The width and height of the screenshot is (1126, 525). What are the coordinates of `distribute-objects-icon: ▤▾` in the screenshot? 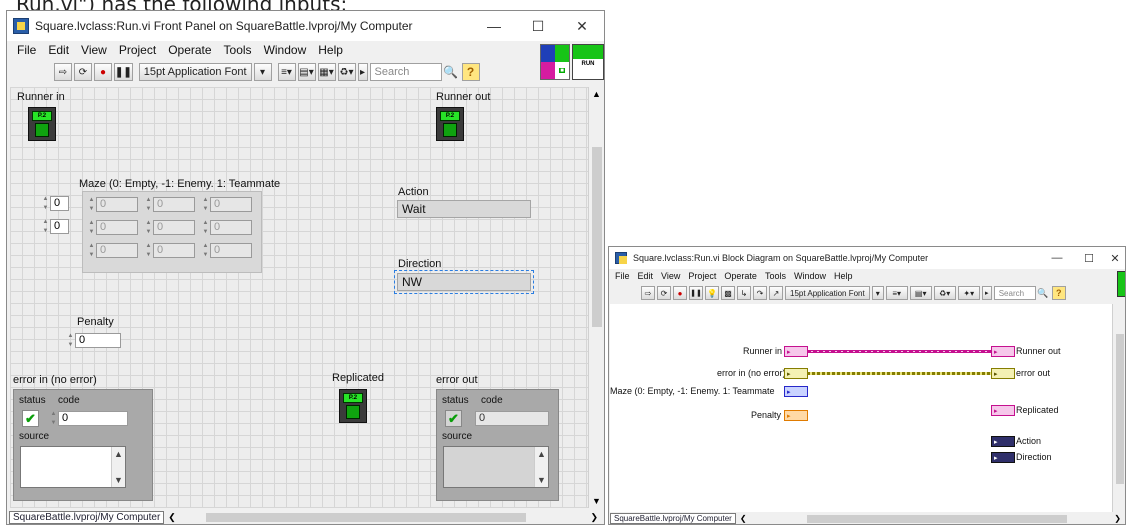 It's located at (306, 72).